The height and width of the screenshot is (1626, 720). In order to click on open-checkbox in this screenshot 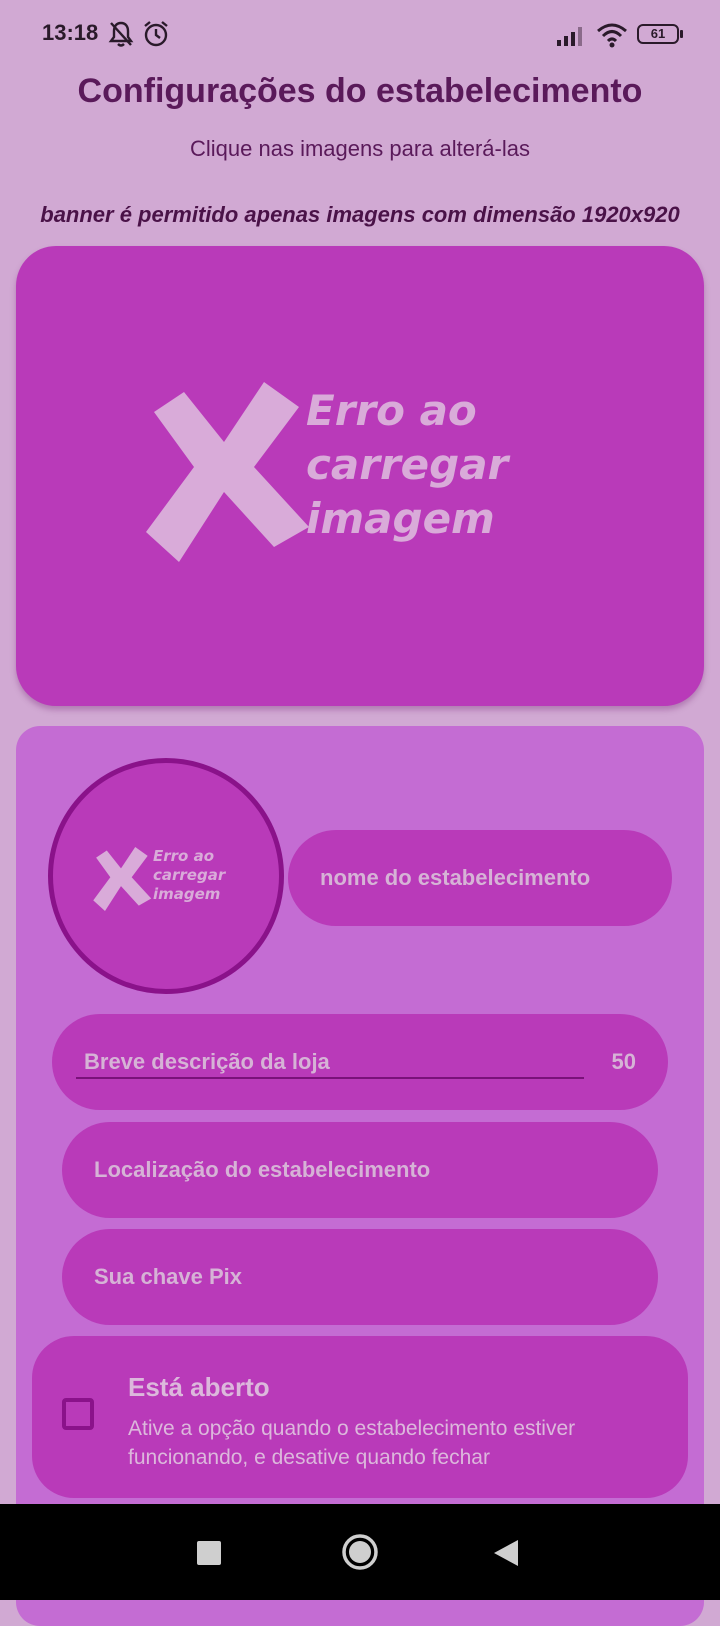, I will do `click(78, 1414)`.